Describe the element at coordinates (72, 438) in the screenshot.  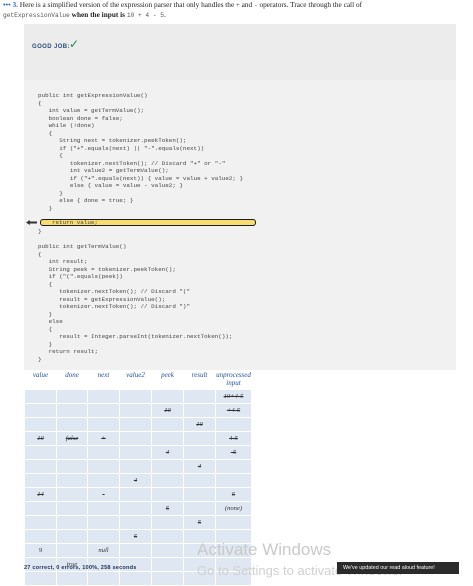
I see `trace-cell: false` at that location.